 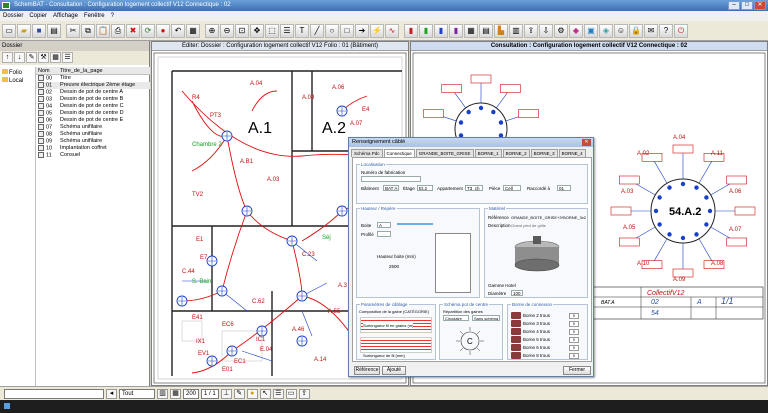 I want to click on ajouter-button: Ajouté, so click(x=394, y=370).